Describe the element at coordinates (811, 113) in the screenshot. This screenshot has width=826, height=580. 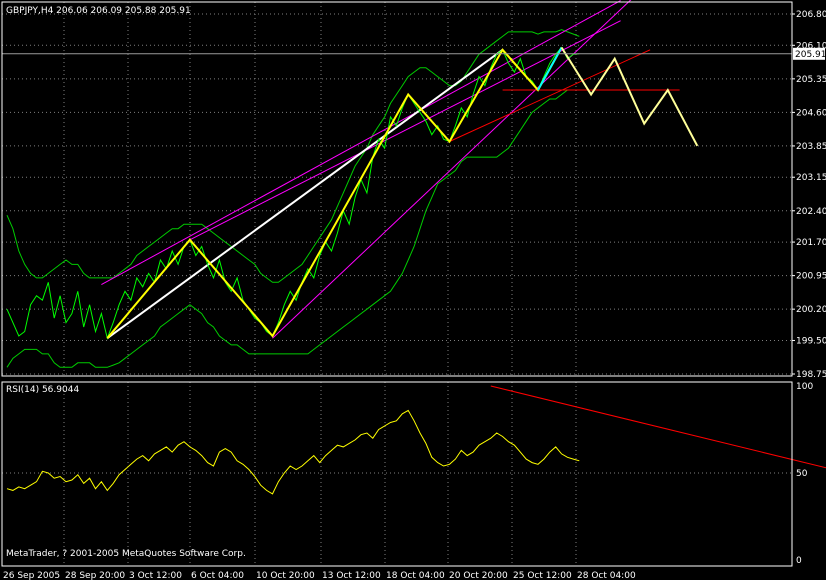
I see `y-tick-label: 204.60` at that location.